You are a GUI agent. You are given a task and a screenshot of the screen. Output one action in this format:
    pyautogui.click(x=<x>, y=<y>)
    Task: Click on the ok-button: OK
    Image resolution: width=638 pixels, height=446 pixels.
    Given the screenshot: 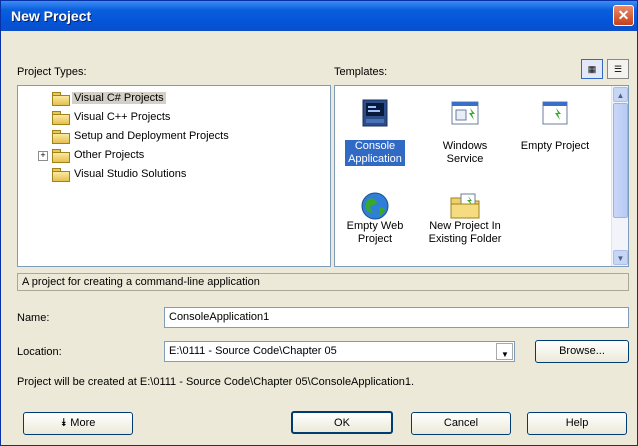 What is the action you would take?
    pyautogui.click(x=342, y=422)
    